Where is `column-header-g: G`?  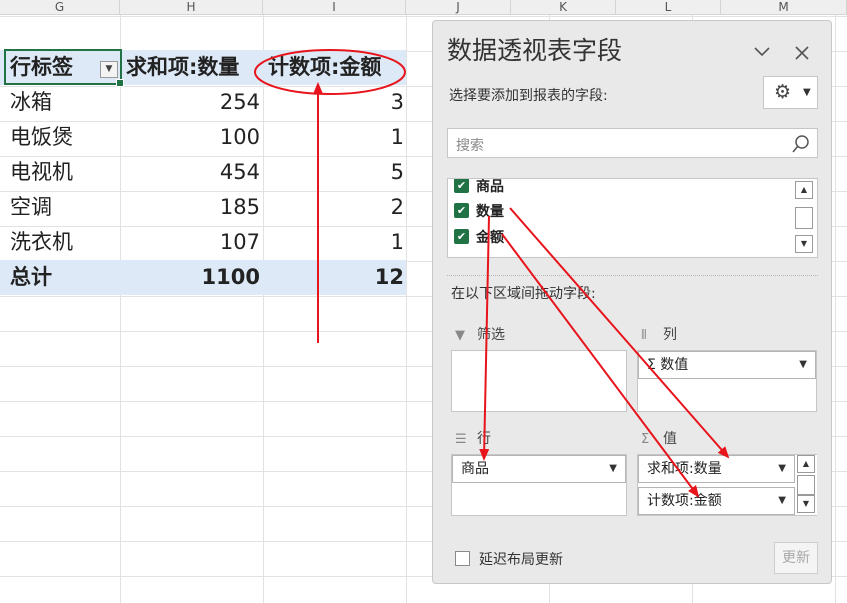
column-header-g: G is located at coordinates (60, 7).